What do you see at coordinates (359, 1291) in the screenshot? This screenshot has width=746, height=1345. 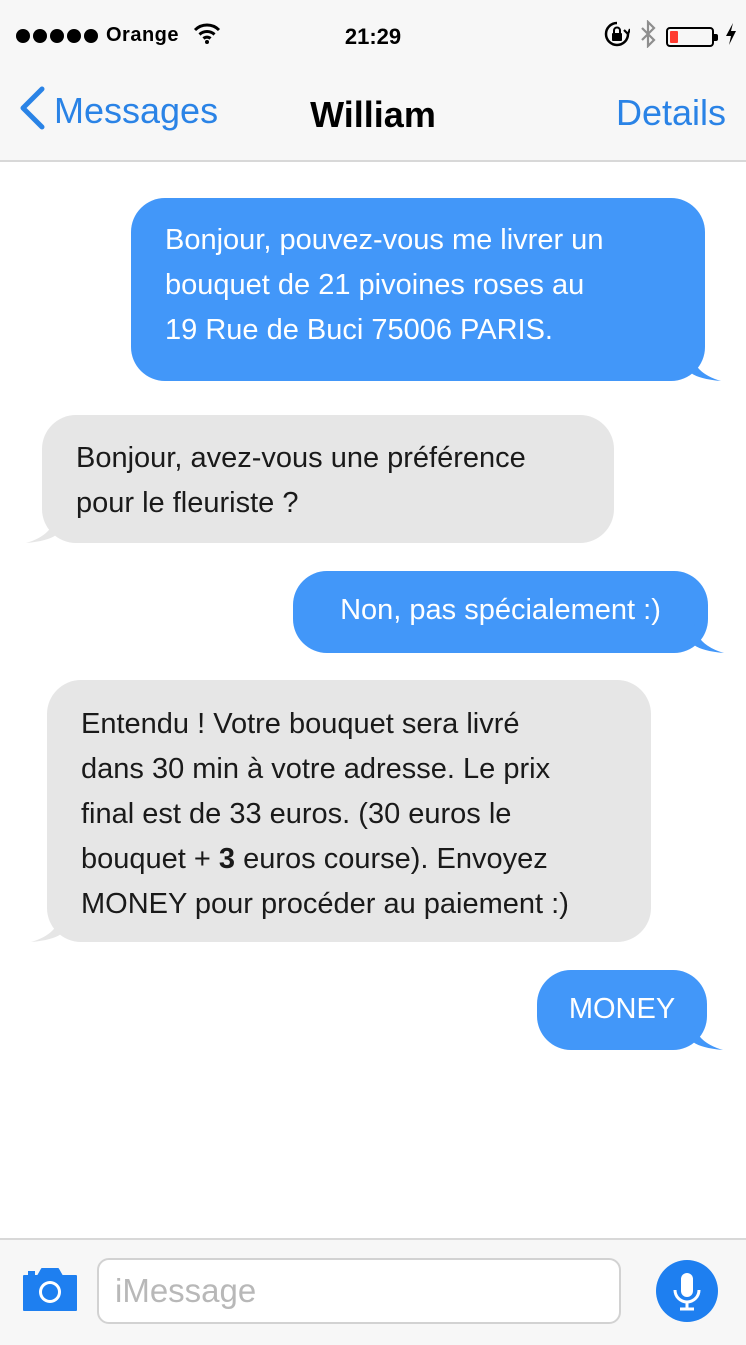 I see `imessage-input` at bounding box center [359, 1291].